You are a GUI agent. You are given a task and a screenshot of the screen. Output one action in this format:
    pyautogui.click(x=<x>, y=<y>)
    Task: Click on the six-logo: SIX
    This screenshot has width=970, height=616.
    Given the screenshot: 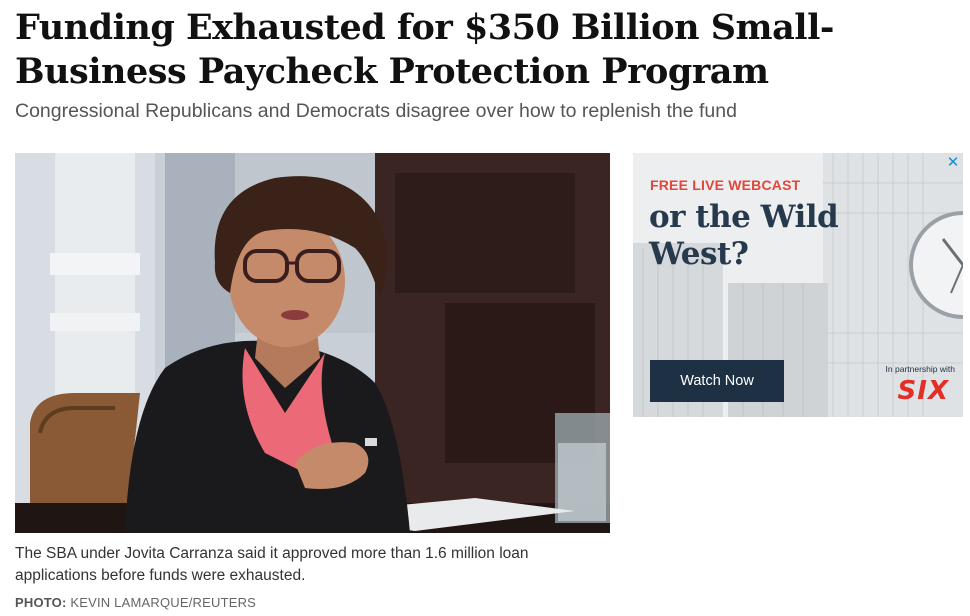 What is the action you would take?
    pyautogui.click(x=923, y=391)
    